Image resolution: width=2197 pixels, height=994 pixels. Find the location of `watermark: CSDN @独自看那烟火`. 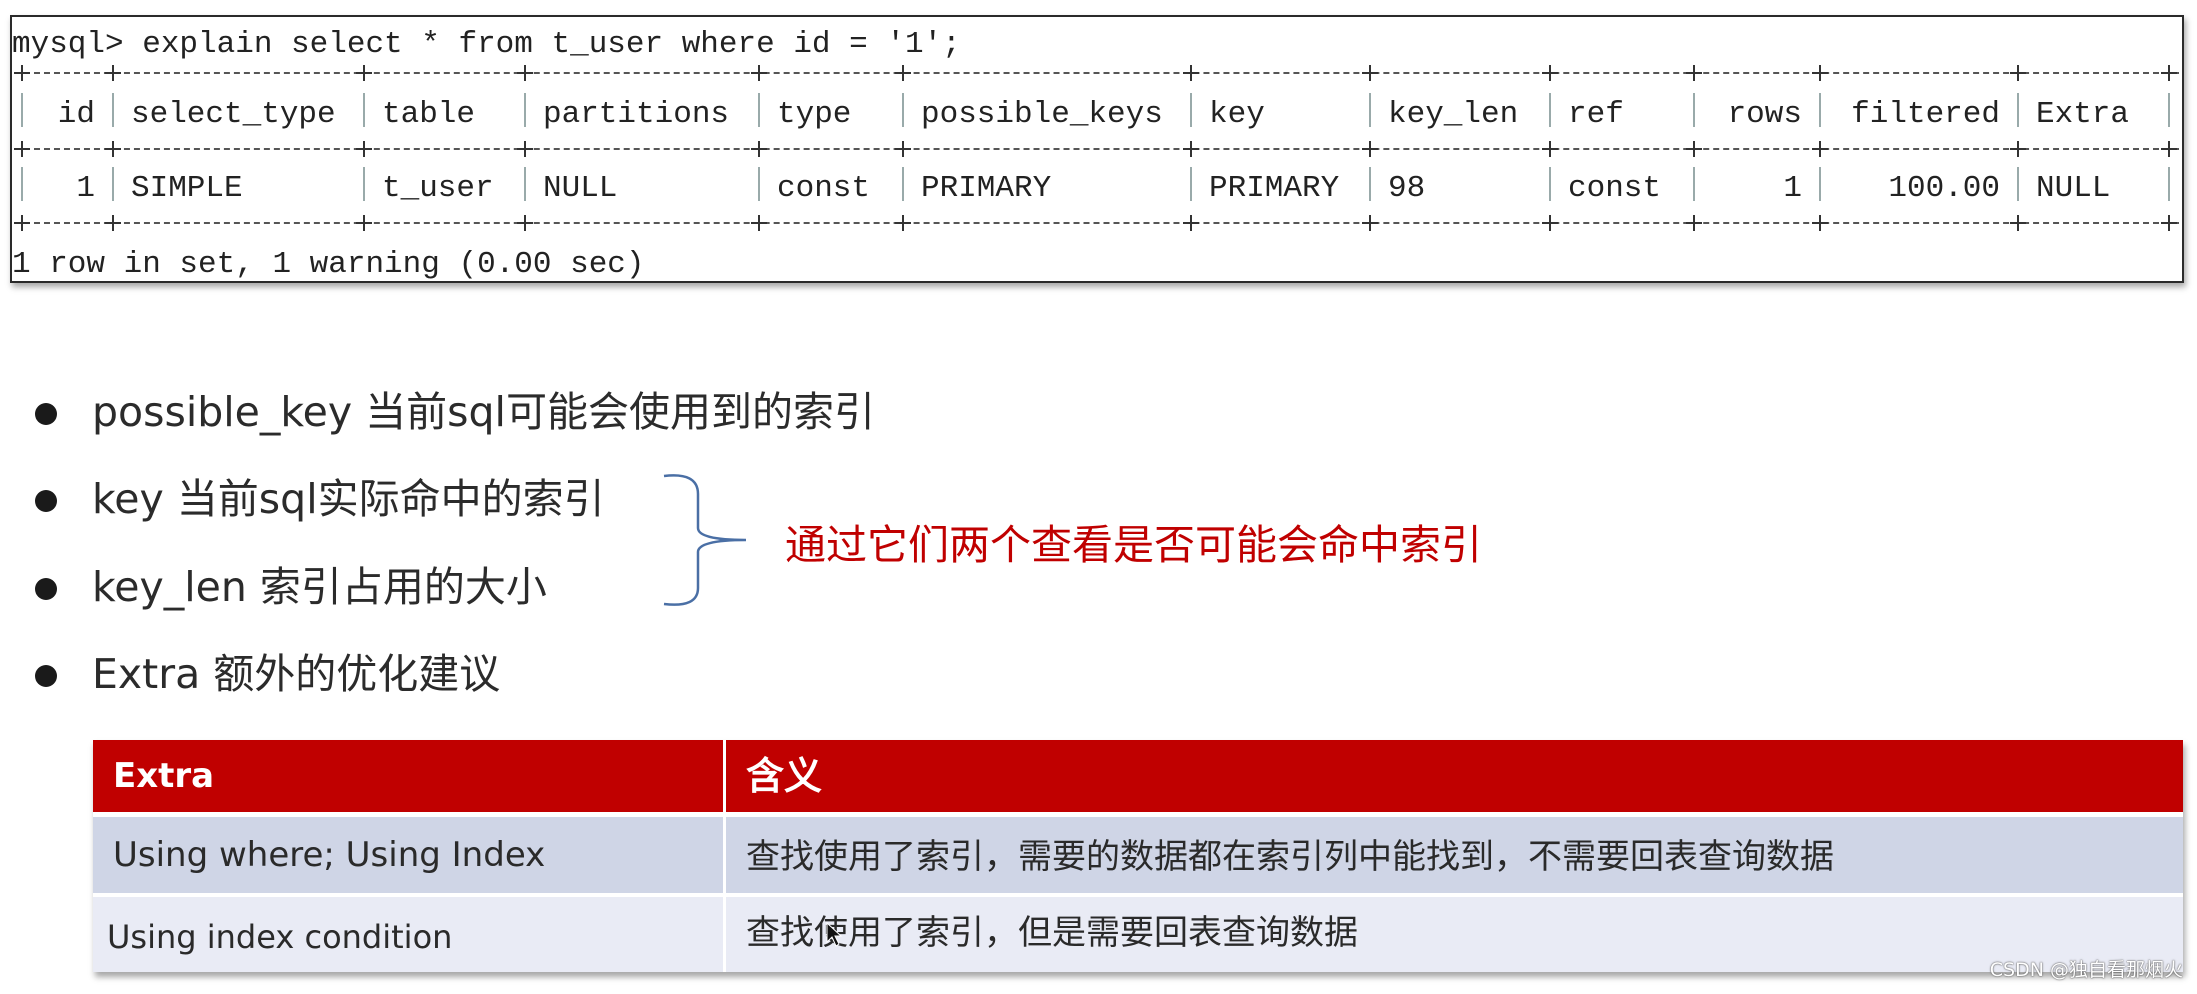

watermark: CSDN @独自看那烟火 is located at coordinates (2086, 970).